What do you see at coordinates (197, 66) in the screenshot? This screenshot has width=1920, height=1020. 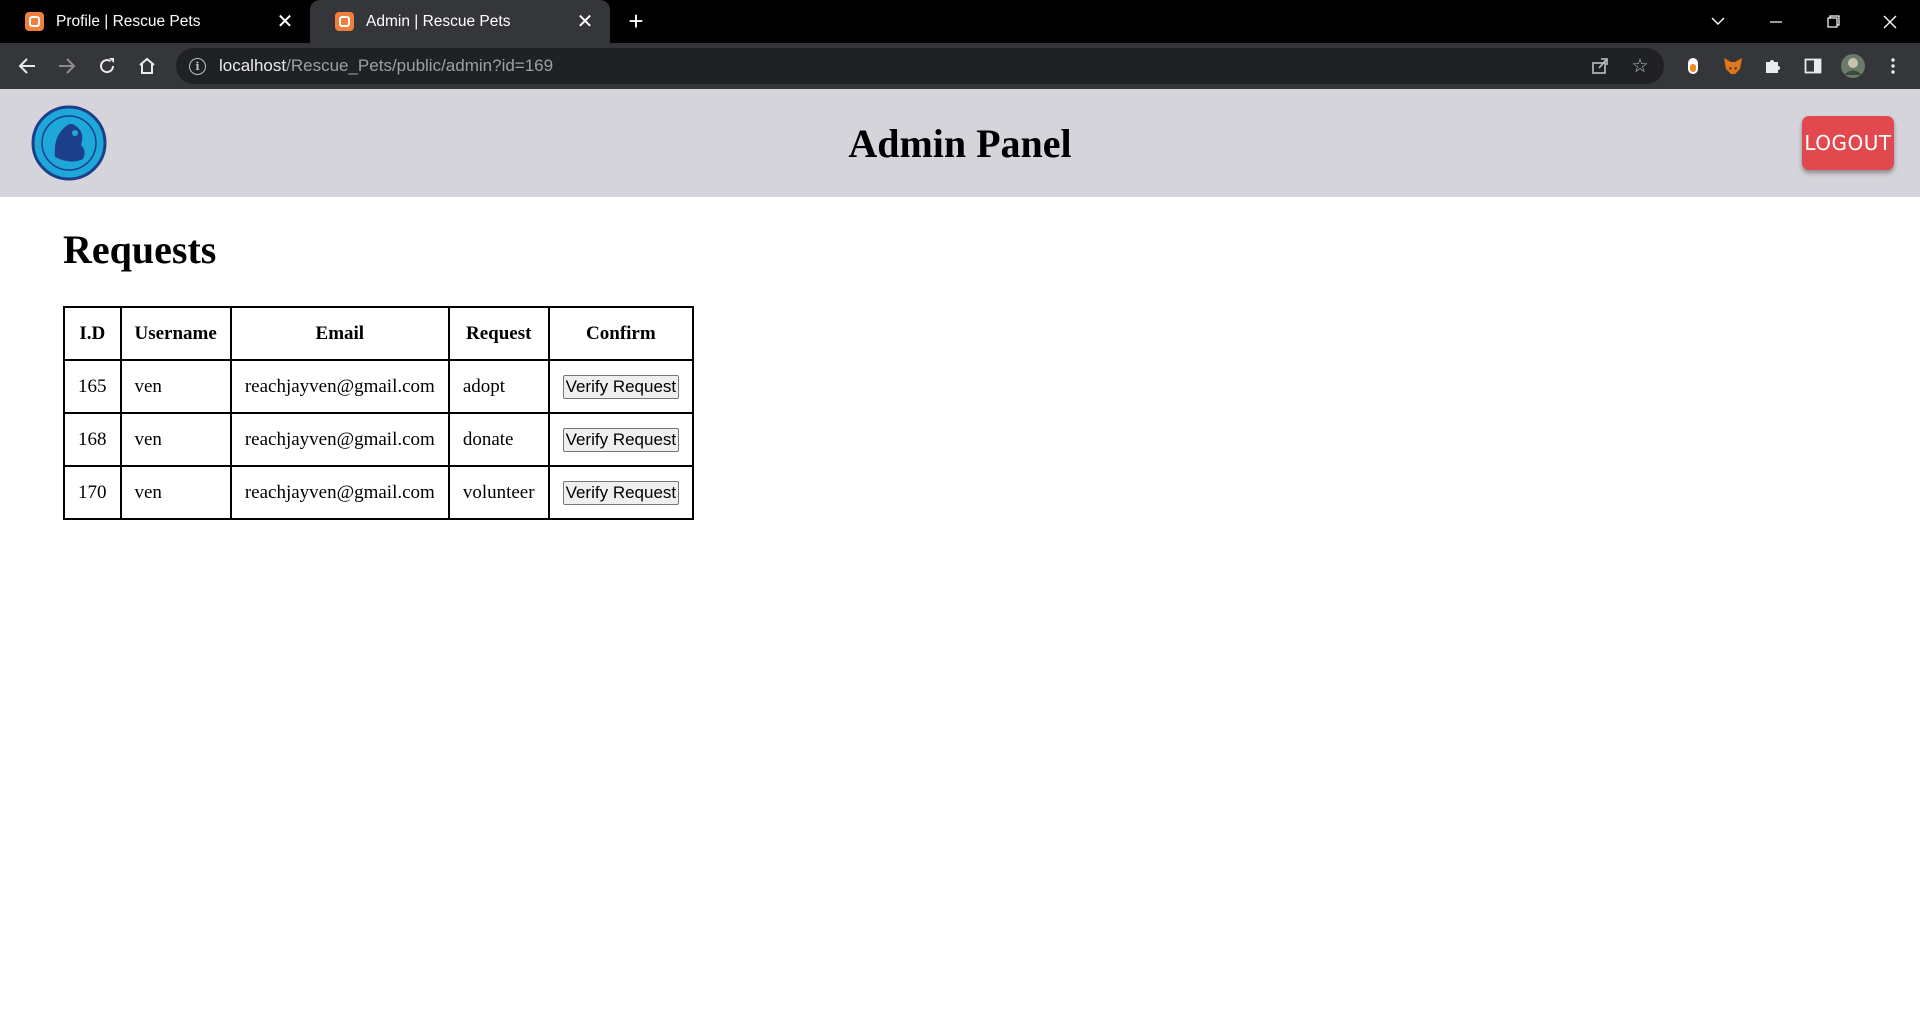 I see `site-info-icon: i` at bounding box center [197, 66].